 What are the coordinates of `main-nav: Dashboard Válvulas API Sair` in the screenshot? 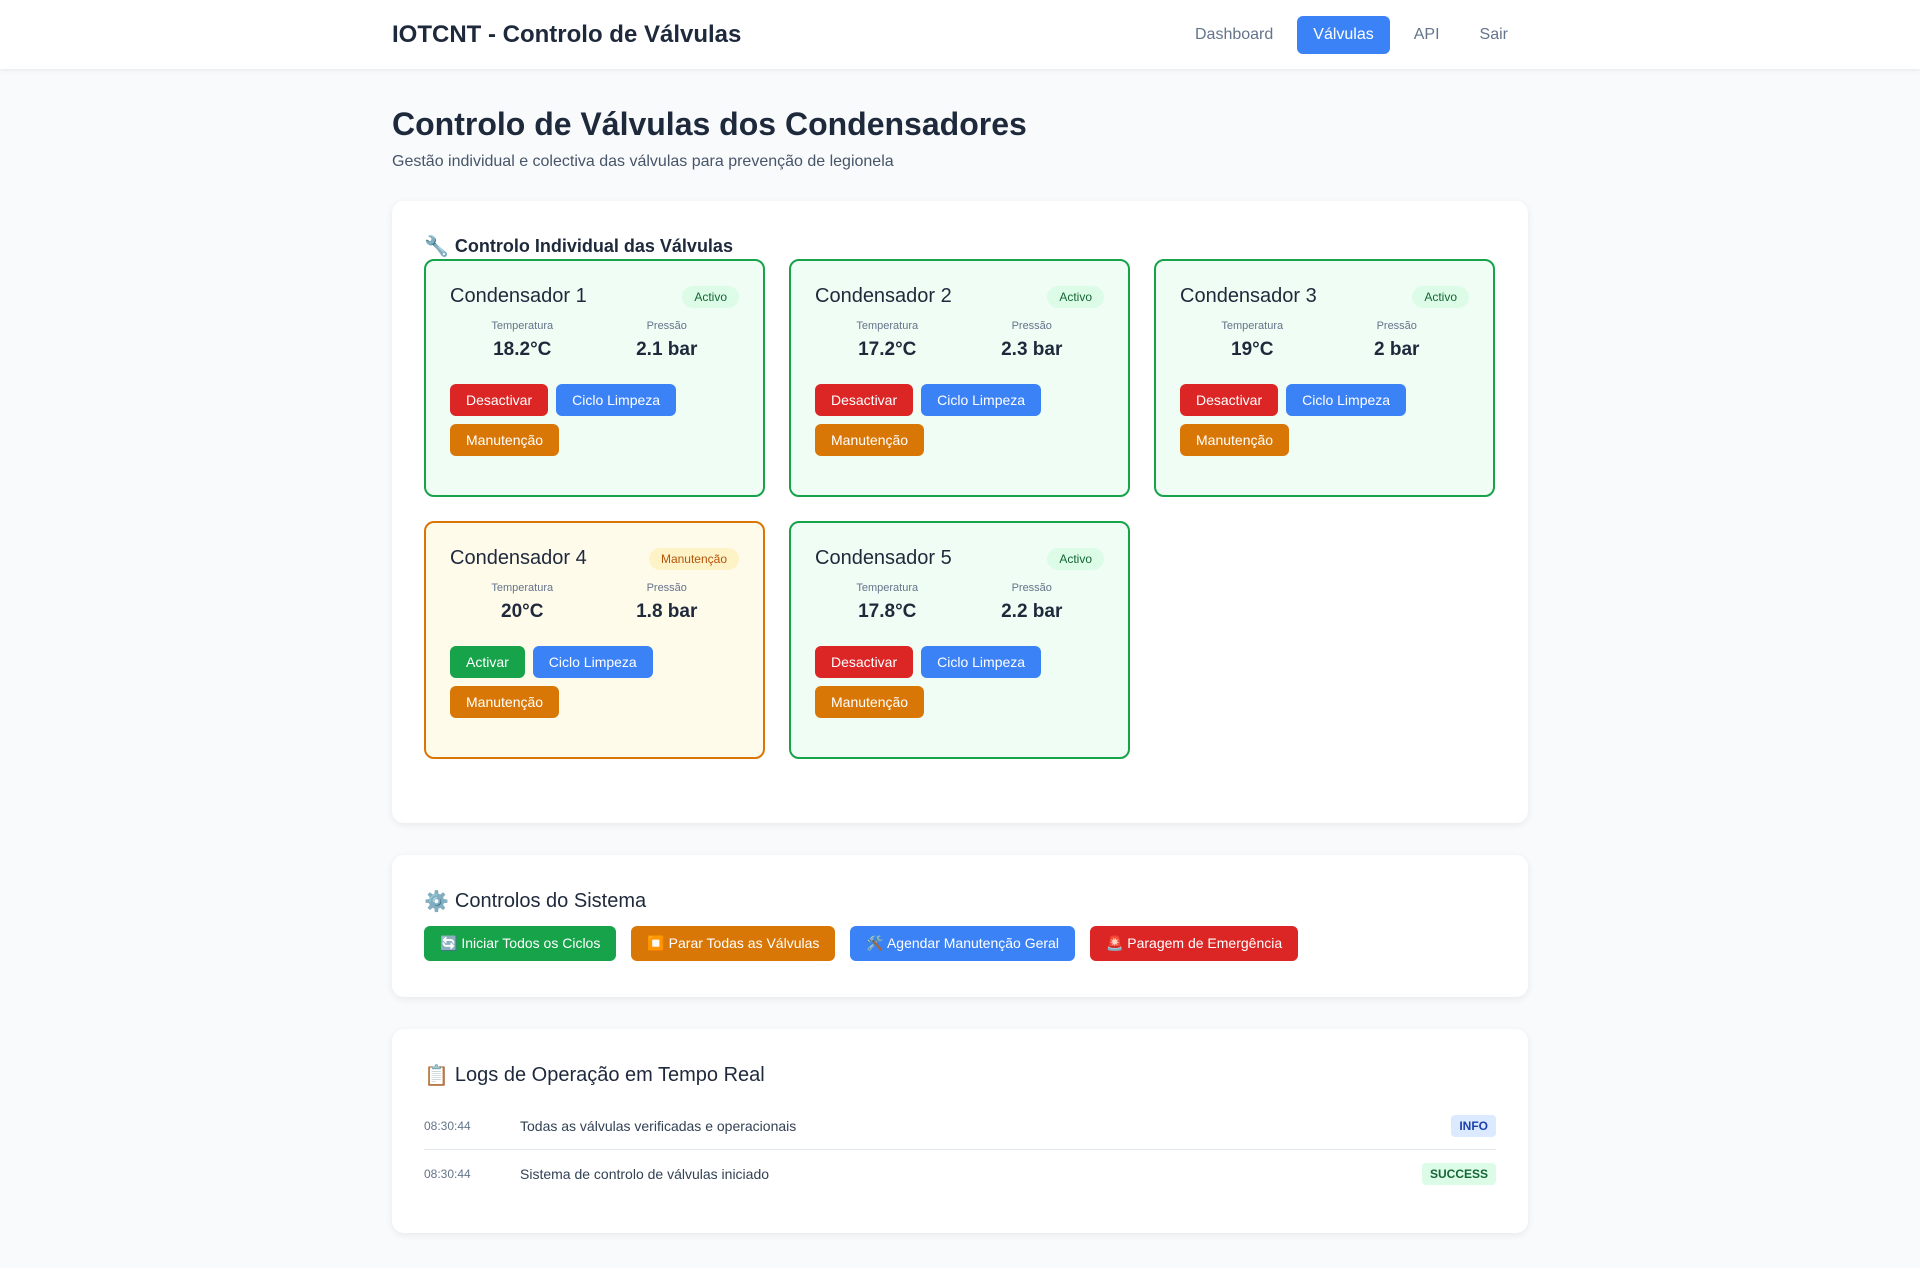 It's located at (1351, 34).